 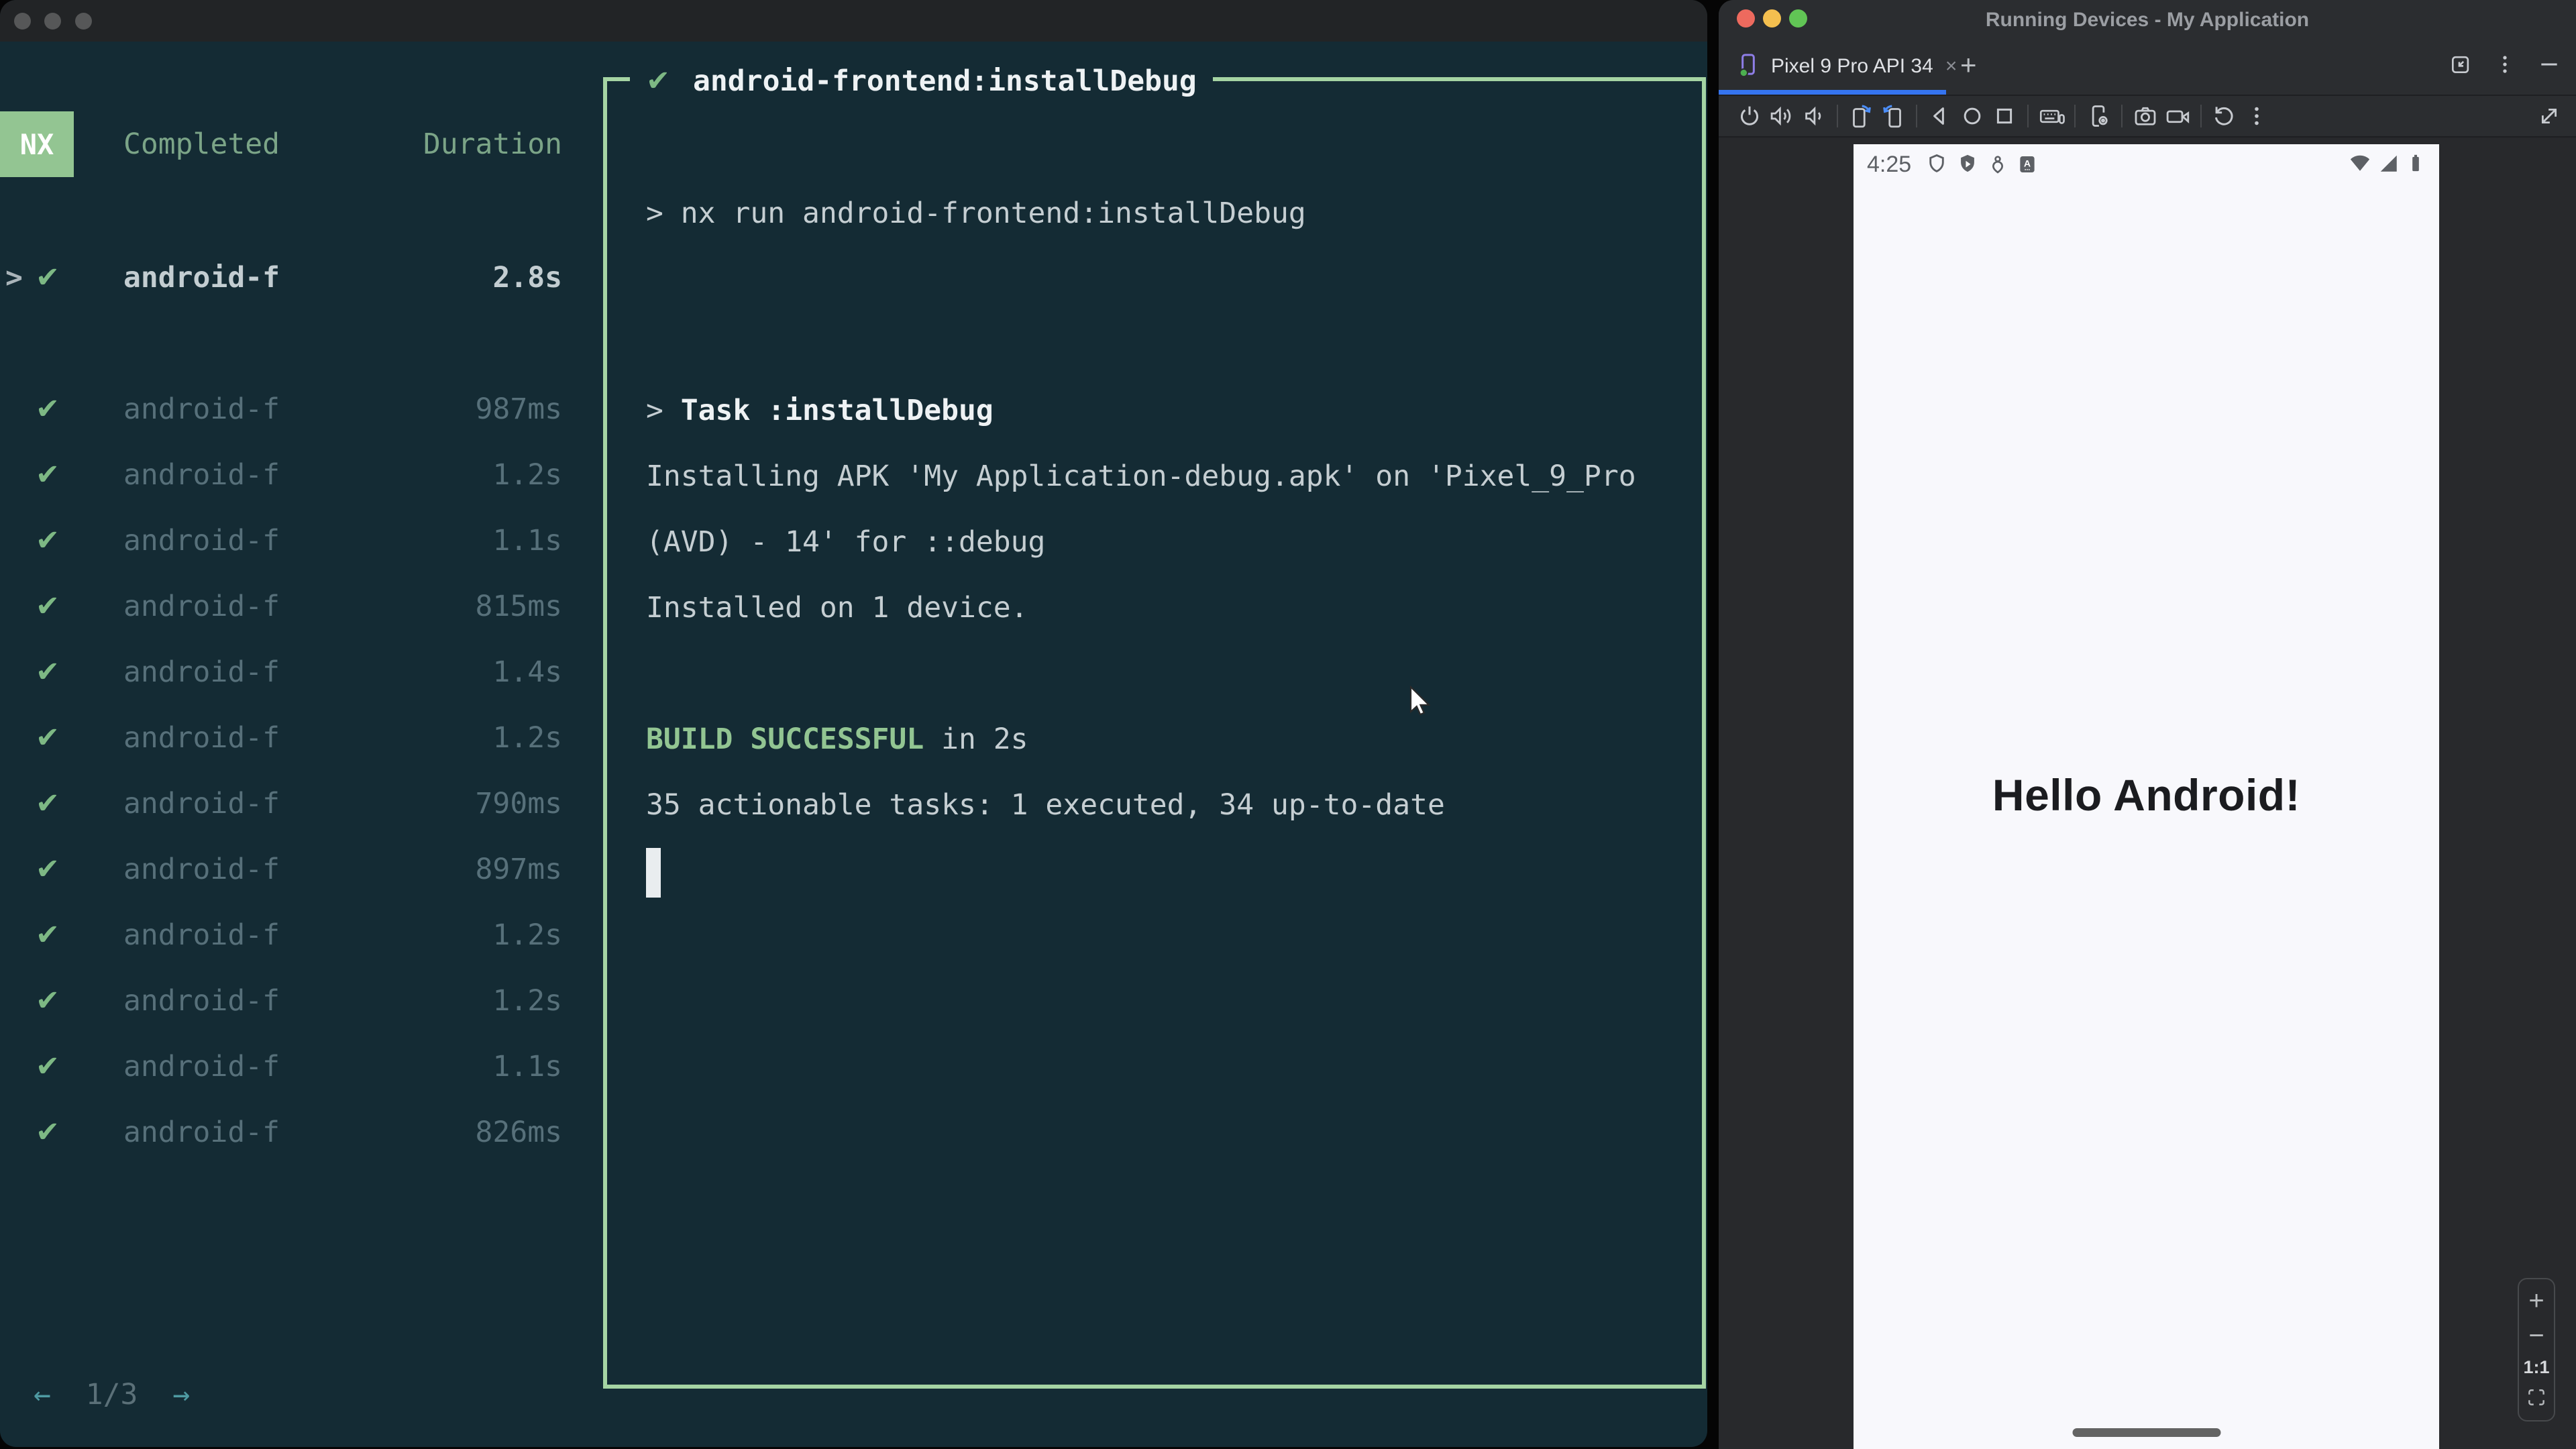 What do you see at coordinates (1972, 116) in the screenshot?
I see `home-icon` at bounding box center [1972, 116].